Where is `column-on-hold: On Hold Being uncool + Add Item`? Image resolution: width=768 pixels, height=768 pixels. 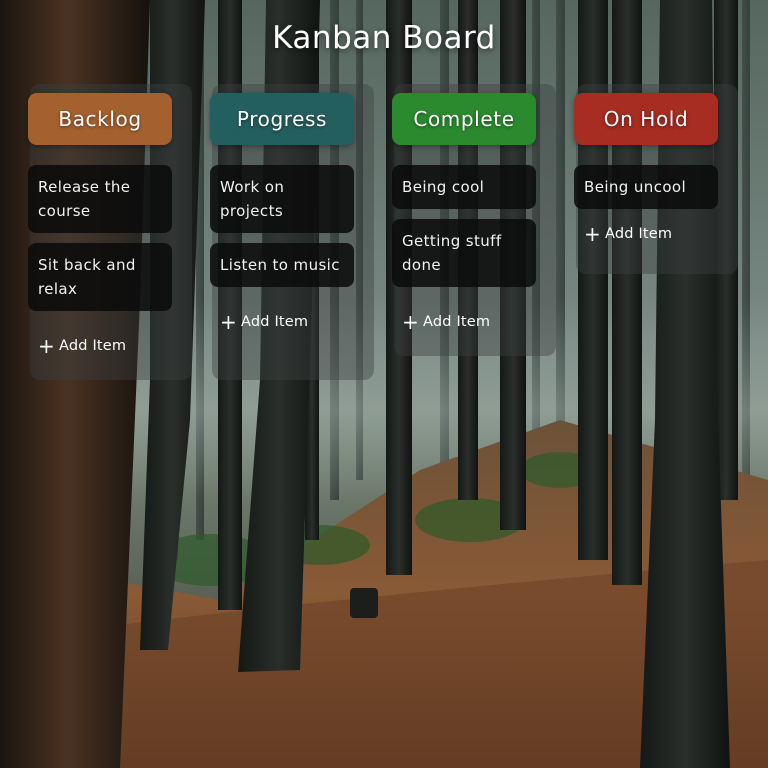 column-on-hold: On Hold Being uncool + Add Item is located at coordinates (656, 179).